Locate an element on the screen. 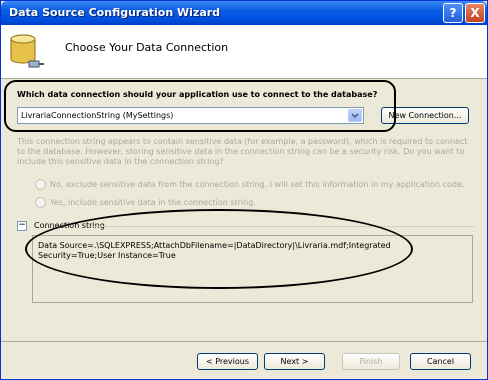 The height and width of the screenshot is (380, 488). collapse-toggle-icon: − is located at coordinates (22, 226).